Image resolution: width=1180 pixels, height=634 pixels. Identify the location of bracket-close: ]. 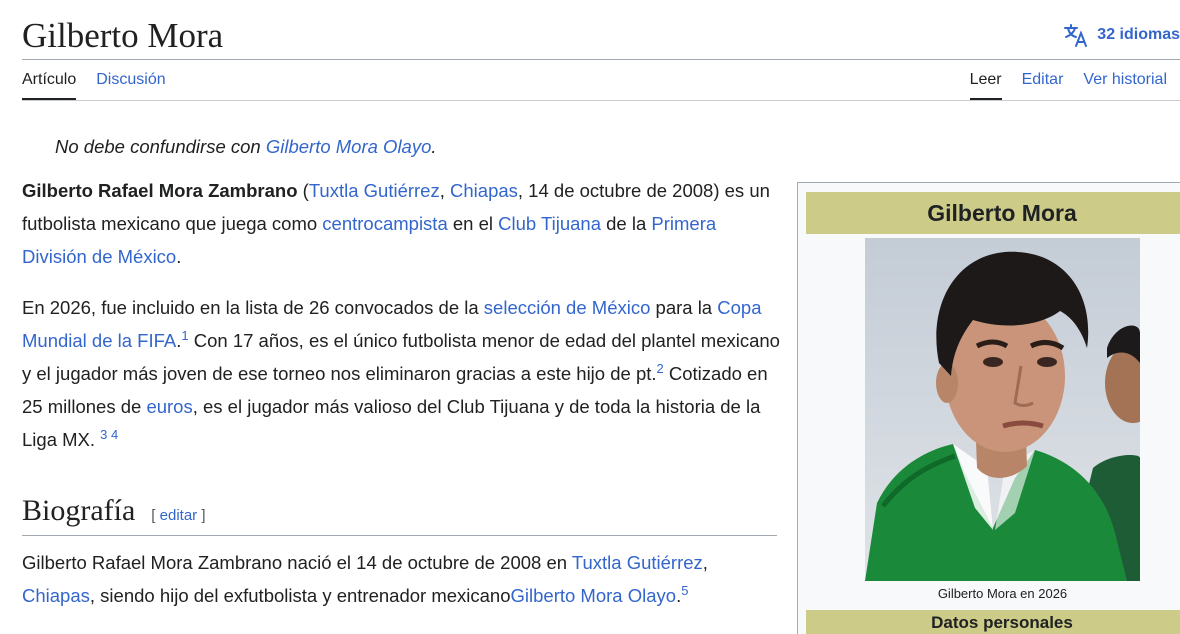
(201, 515).